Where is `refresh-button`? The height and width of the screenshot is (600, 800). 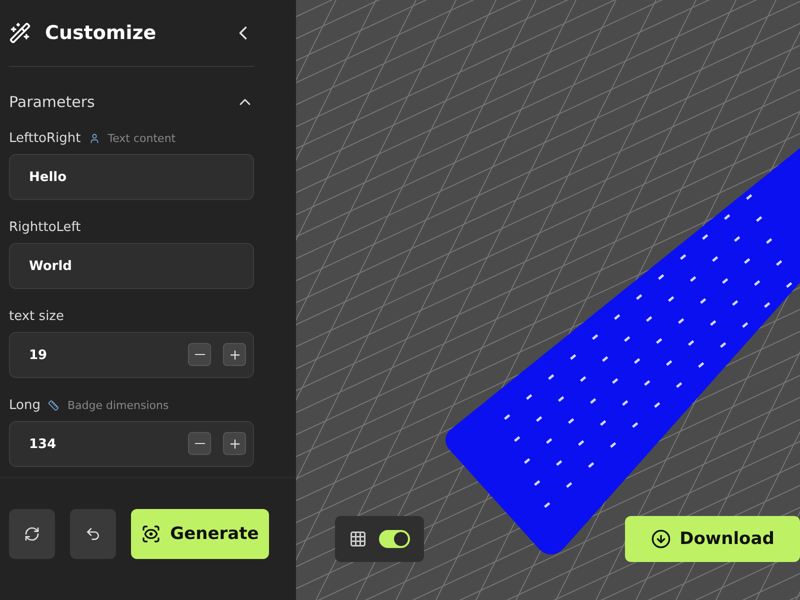 refresh-button is located at coordinates (32, 534).